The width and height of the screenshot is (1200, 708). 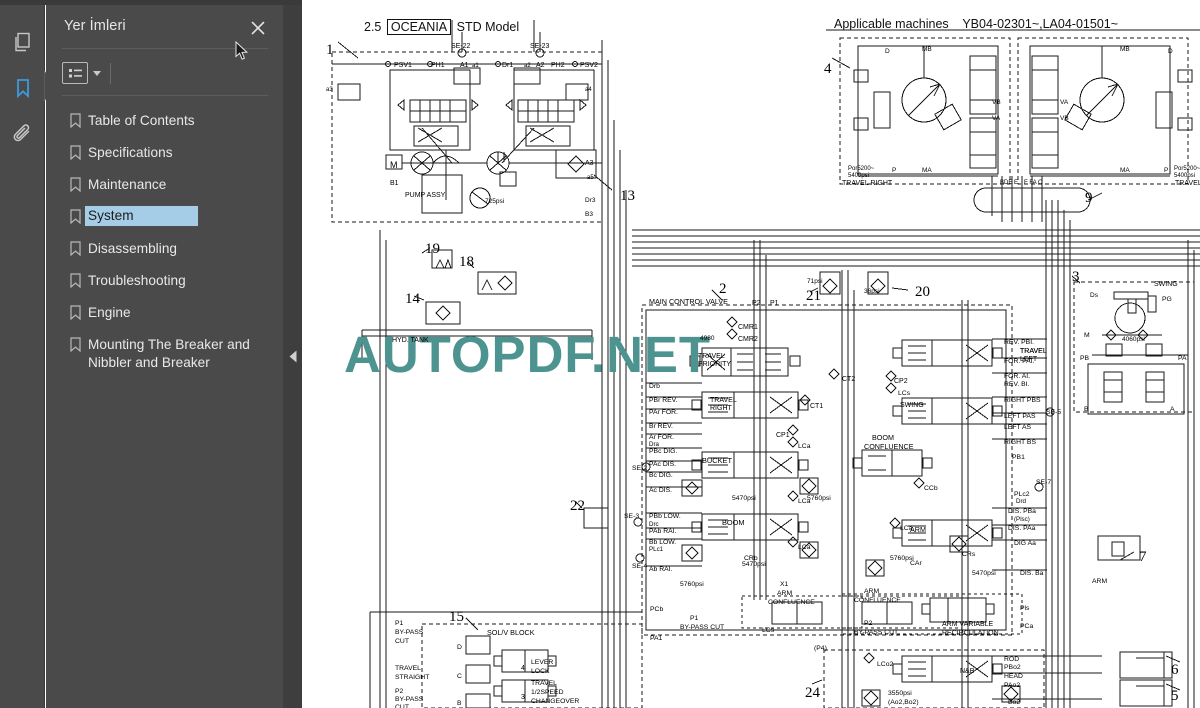 What do you see at coordinates (820, 648) in the screenshot?
I see `schematic-label: (P4)` at bounding box center [820, 648].